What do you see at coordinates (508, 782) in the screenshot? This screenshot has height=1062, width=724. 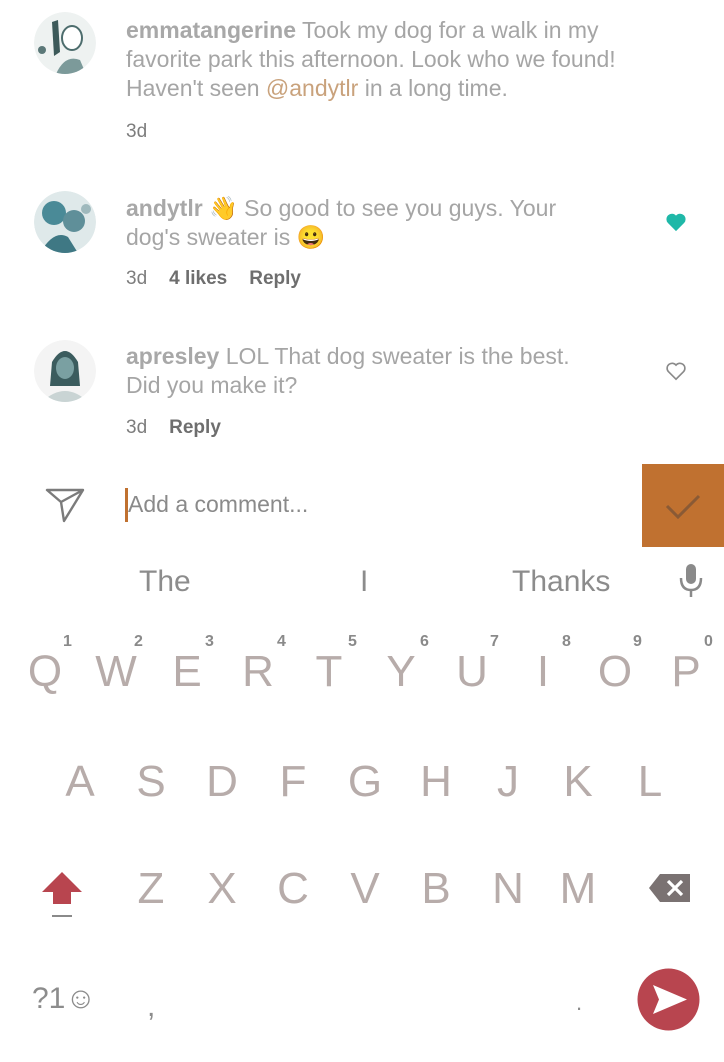 I see `key-j: J` at bounding box center [508, 782].